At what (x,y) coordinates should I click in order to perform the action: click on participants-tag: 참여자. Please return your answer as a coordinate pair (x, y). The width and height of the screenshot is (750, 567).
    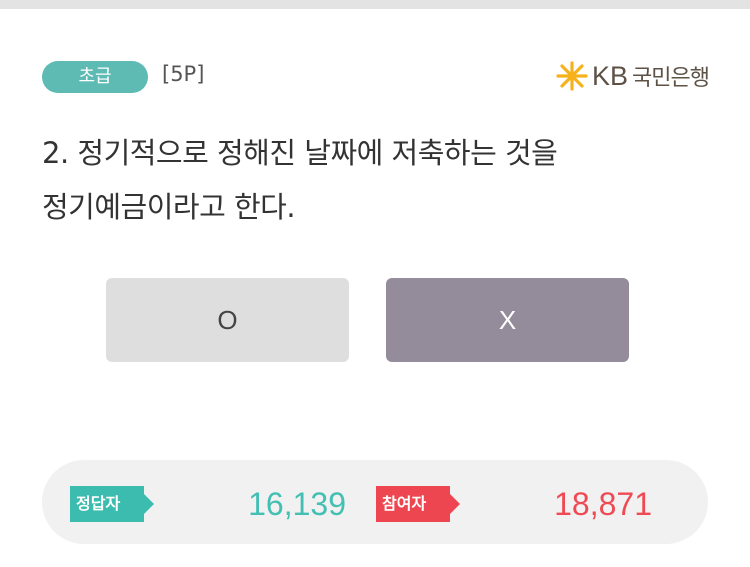
    Looking at the image, I should click on (418, 504).